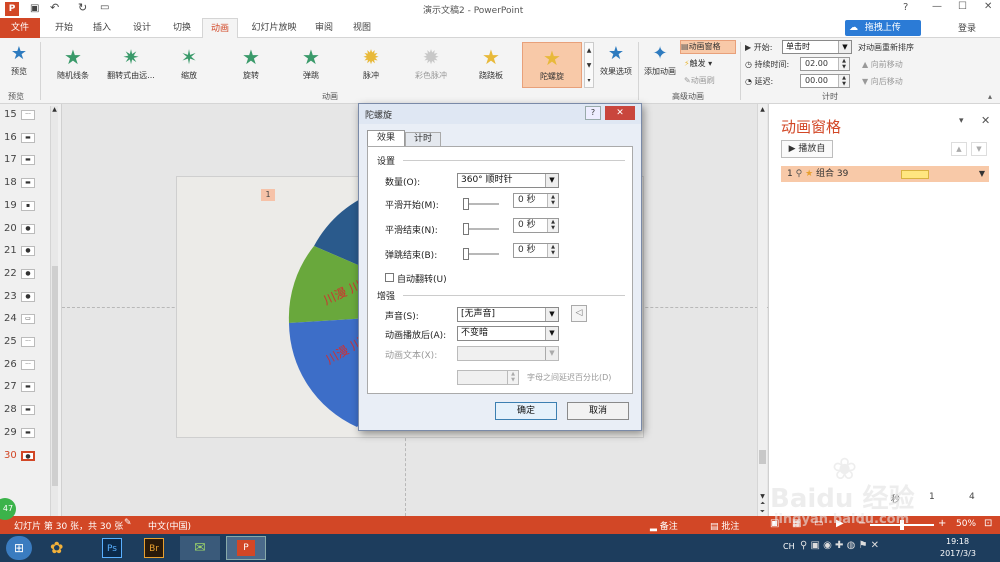  Describe the element at coordinates (142, 28) in the screenshot. I see `tab-design: 设计` at that location.